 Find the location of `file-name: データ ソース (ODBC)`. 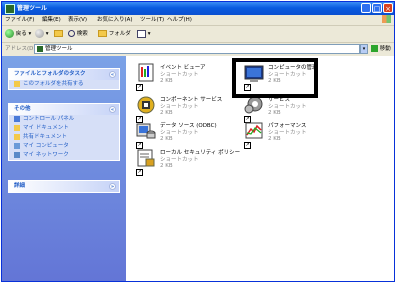

file-name: データ ソース (ODBC) is located at coordinates (188, 126).